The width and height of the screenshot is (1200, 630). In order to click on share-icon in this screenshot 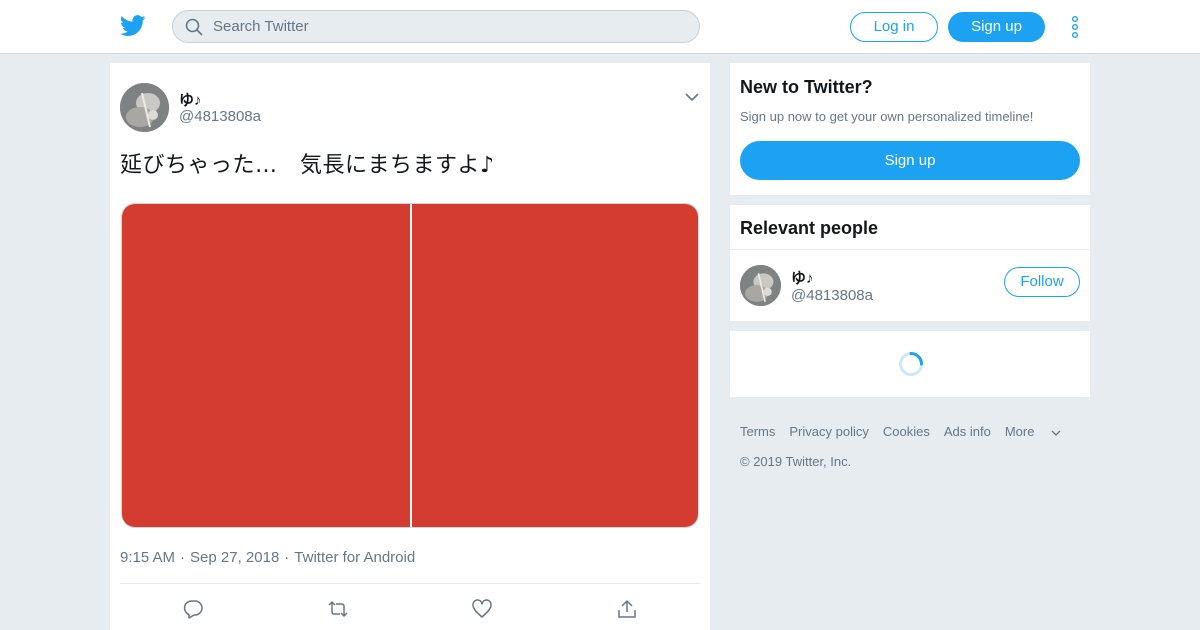, I will do `click(627, 609)`.